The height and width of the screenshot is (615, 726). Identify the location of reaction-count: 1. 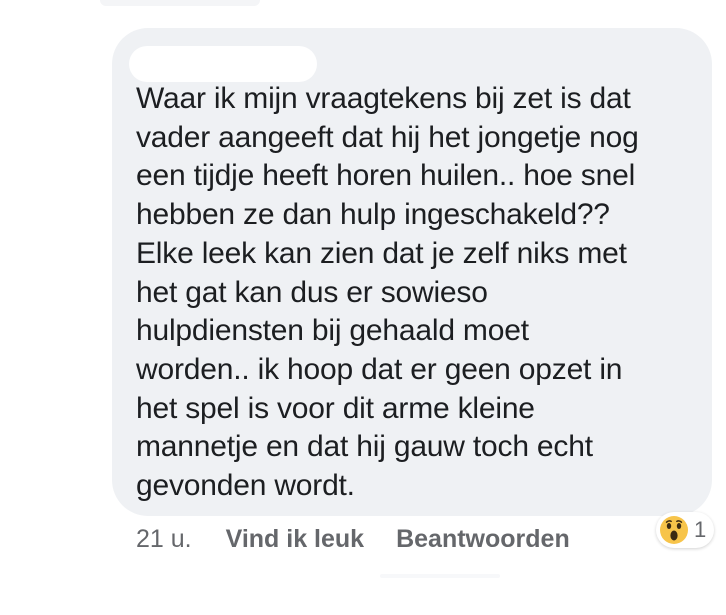
(700, 529).